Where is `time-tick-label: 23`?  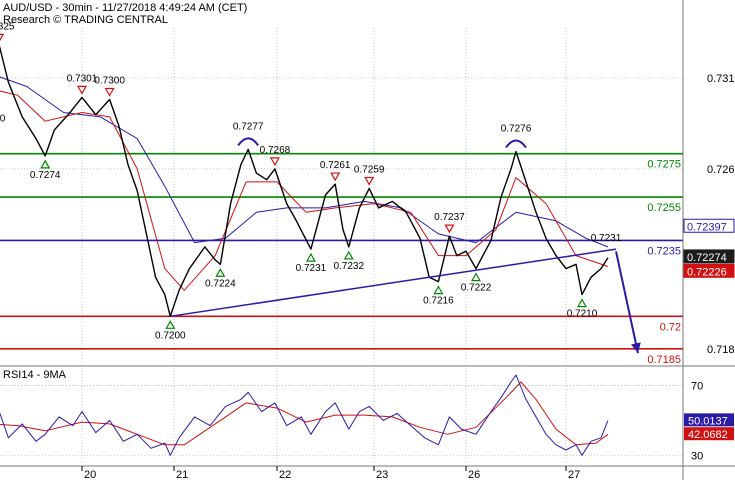
time-tick-label: 23 is located at coordinates (382, 474).